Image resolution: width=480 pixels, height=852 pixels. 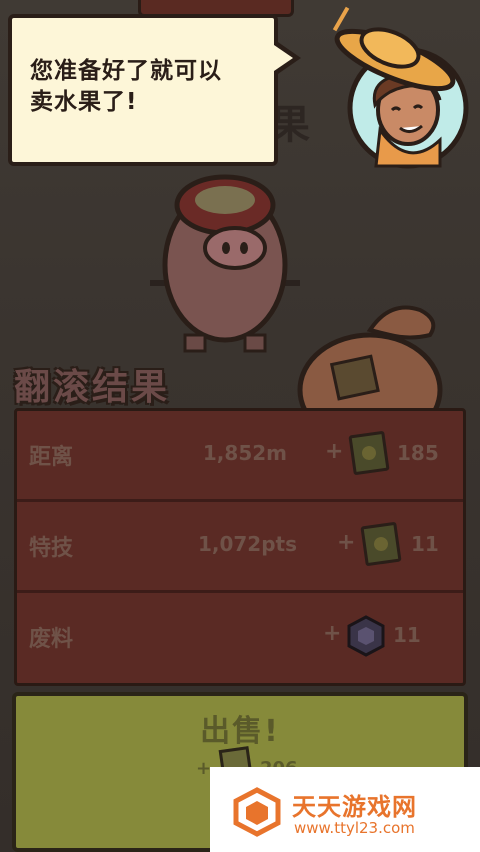 What do you see at coordinates (257, 812) in the screenshot?
I see `watermark-logo-icon` at bounding box center [257, 812].